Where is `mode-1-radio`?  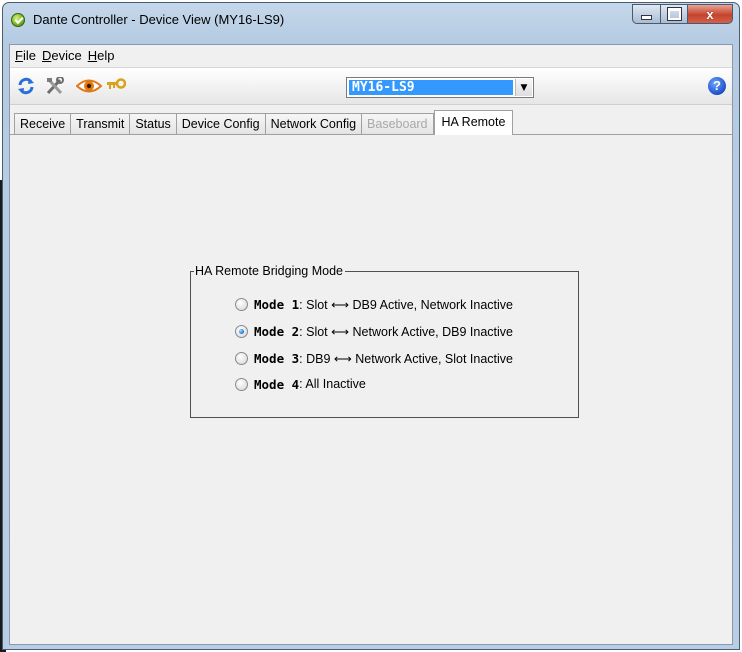
mode-1-radio is located at coordinates (241, 304).